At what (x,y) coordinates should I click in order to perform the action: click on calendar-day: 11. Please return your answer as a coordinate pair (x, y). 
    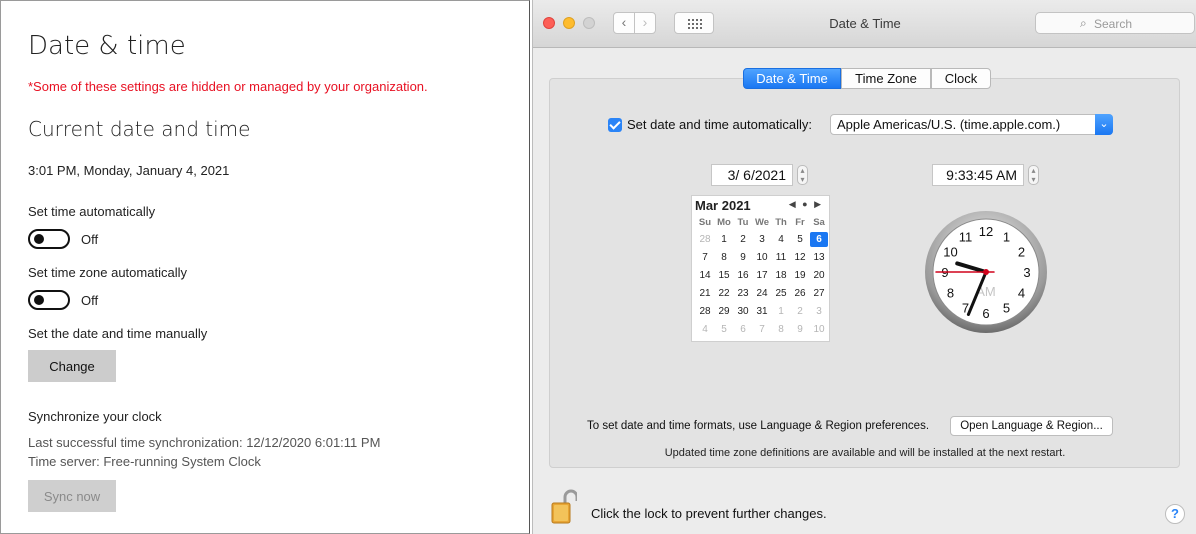
    Looking at the image, I should click on (781, 257).